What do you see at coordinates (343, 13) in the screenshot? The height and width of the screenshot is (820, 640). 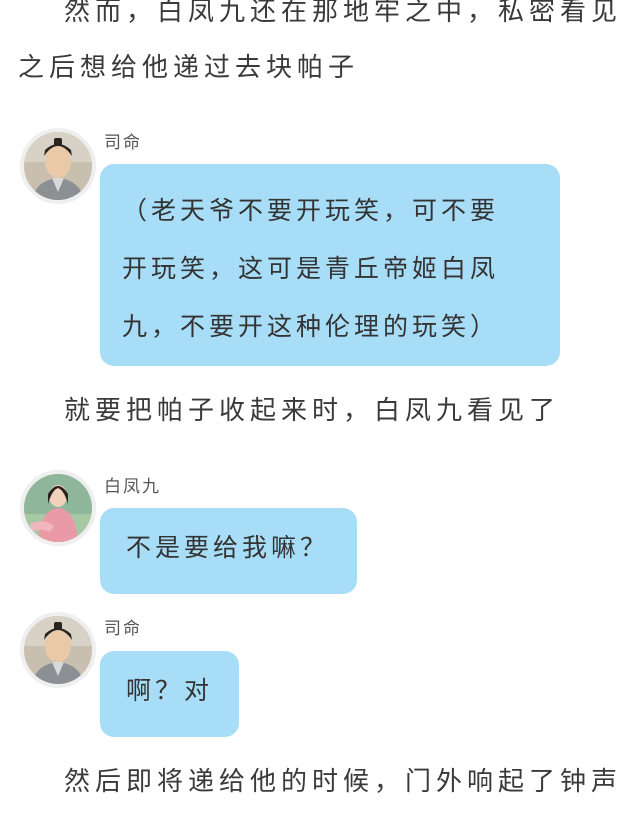 I see `narration-line-1: 然而，白凤九还在那地牢之中，私密看见` at bounding box center [343, 13].